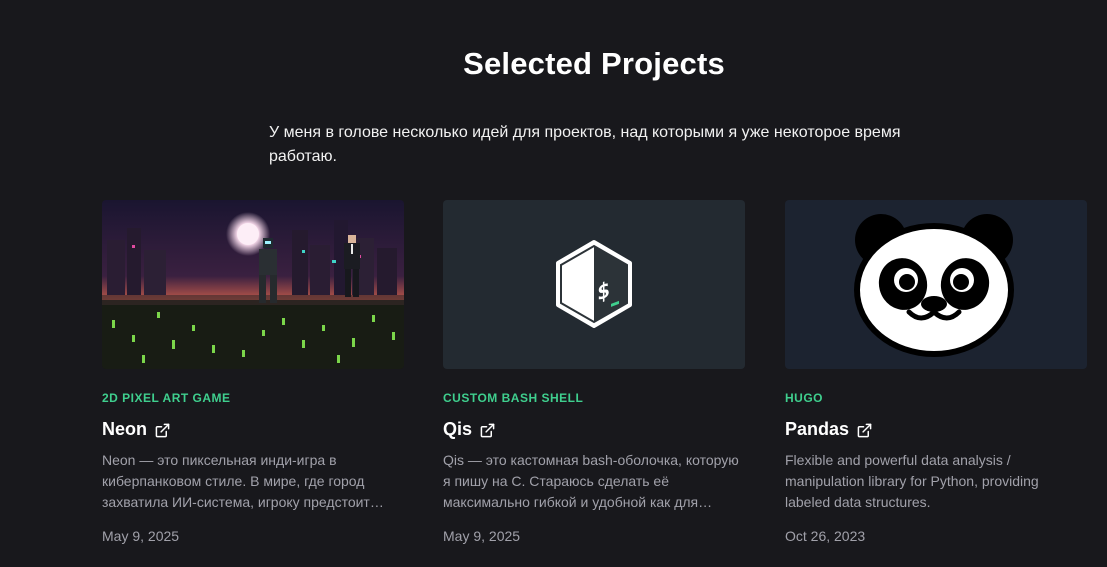  I want to click on project-title-link: Neon, so click(124, 429).